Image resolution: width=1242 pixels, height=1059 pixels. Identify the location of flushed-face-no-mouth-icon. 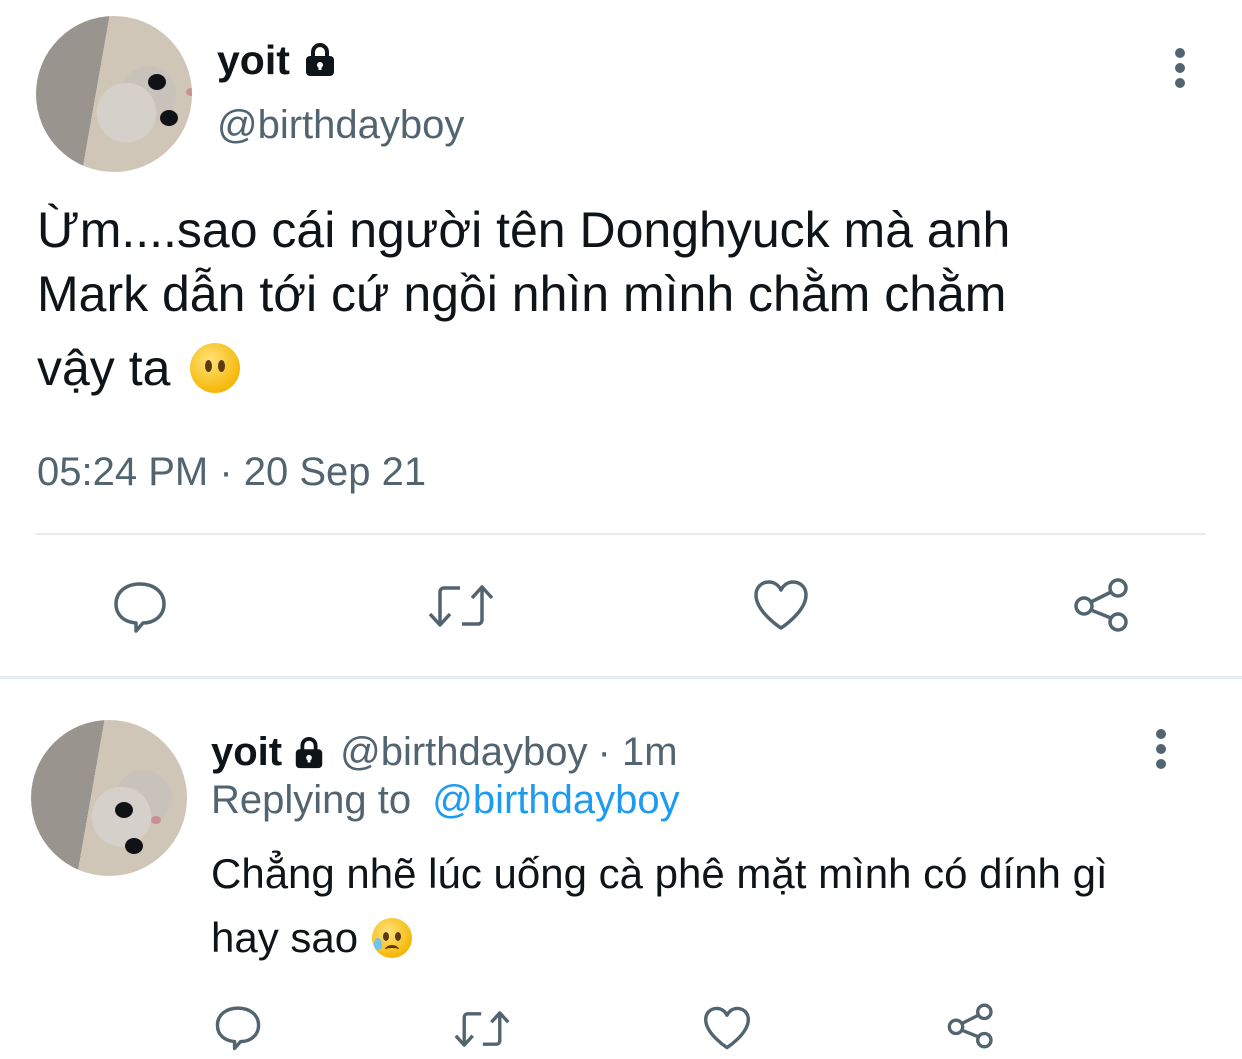
(215, 368).